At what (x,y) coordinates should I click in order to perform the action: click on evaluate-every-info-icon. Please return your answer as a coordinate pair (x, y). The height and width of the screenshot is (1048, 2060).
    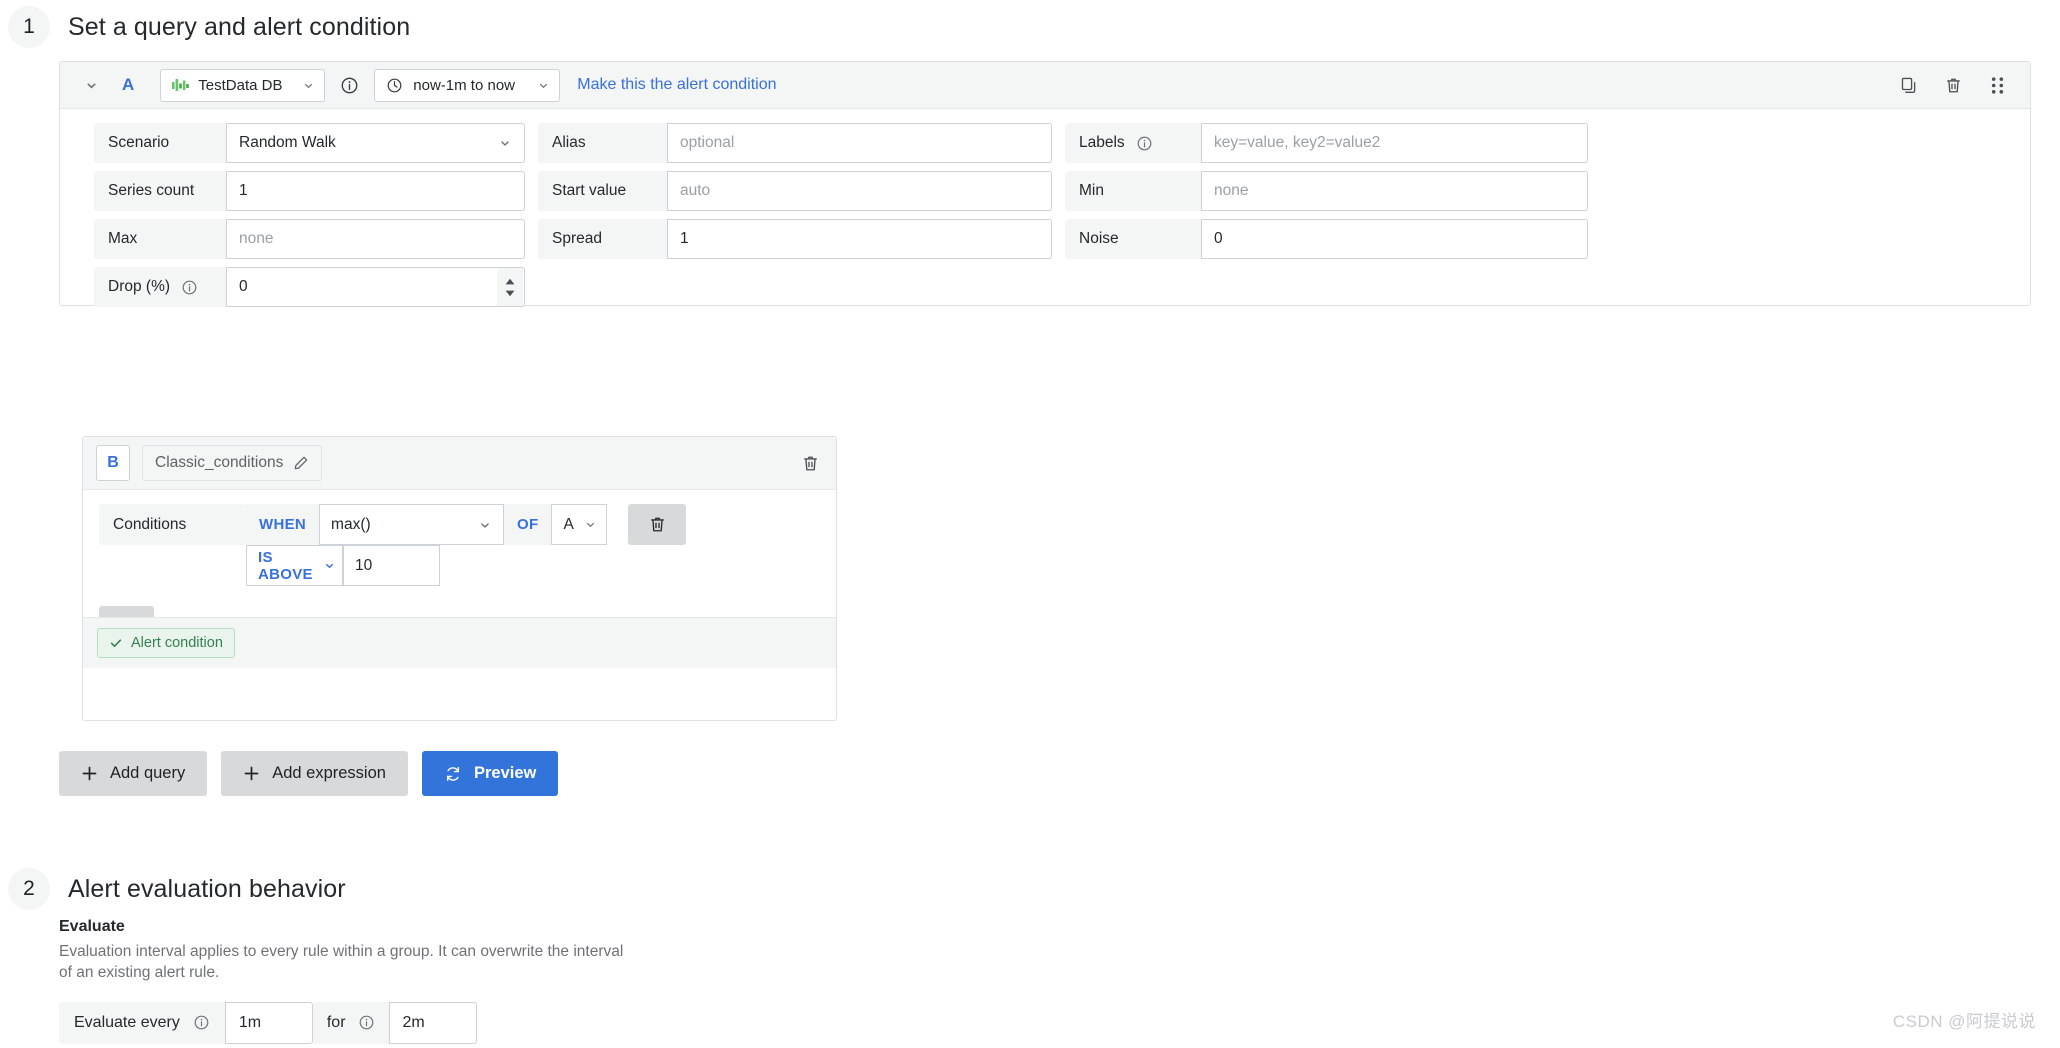
    Looking at the image, I should click on (201, 1022).